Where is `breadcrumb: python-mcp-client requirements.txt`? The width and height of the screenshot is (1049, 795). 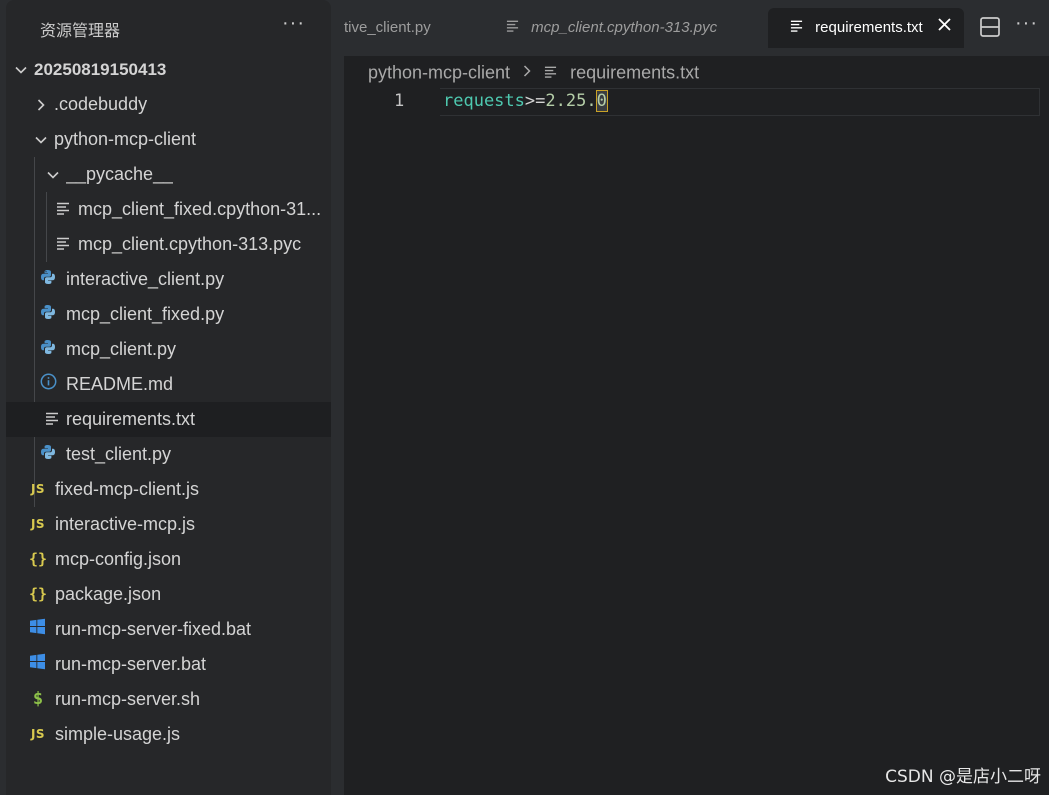
breadcrumb: python-mcp-client requirements.txt is located at coordinates (533, 71).